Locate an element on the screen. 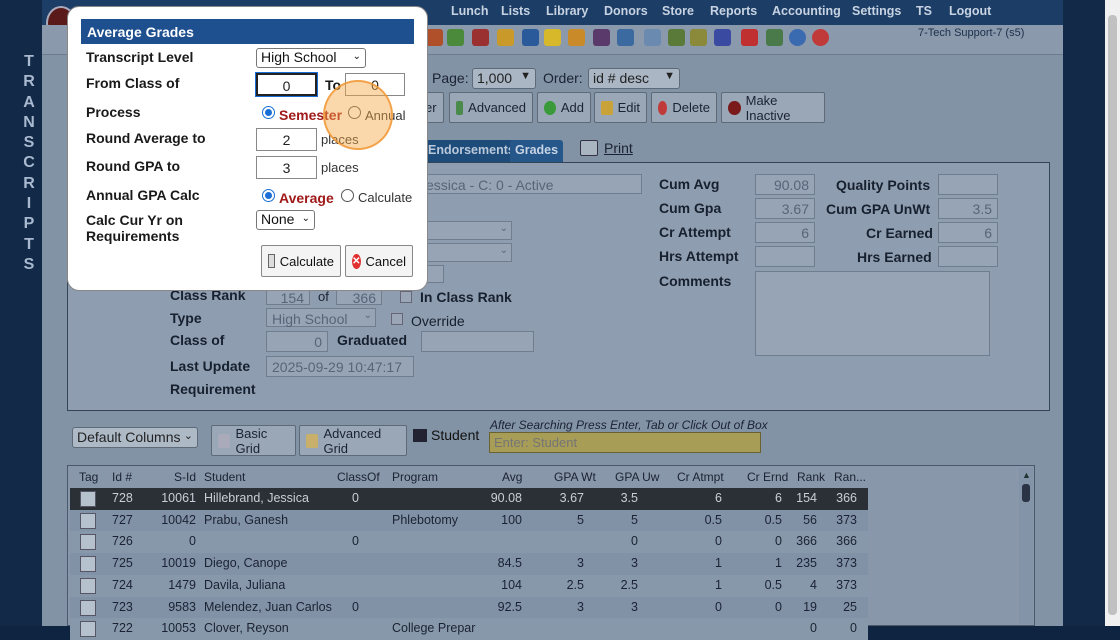  menu-reports: Reports is located at coordinates (733, 11).